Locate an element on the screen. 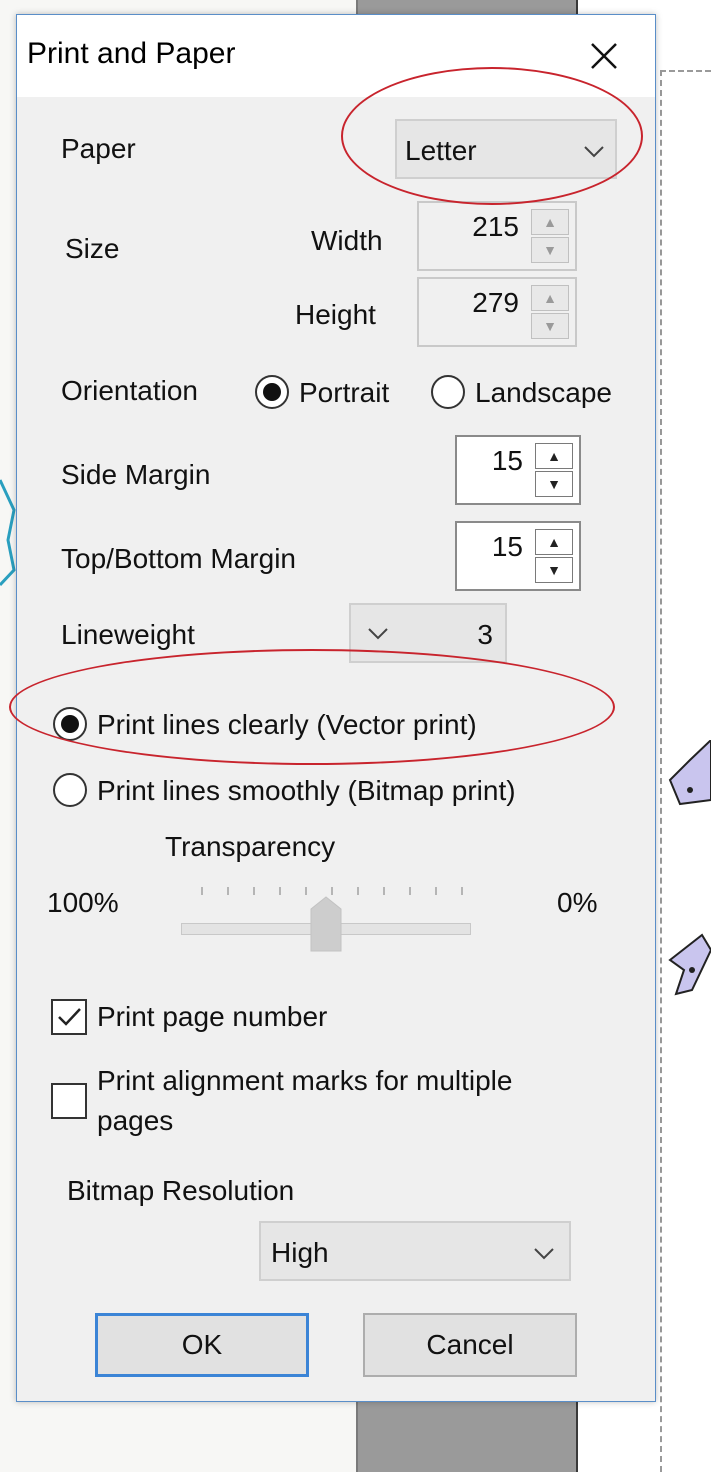 The width and height of the screenshot is (711, 1472). top-bottom-margin-value: 15 is located at coordinates (507, 546).